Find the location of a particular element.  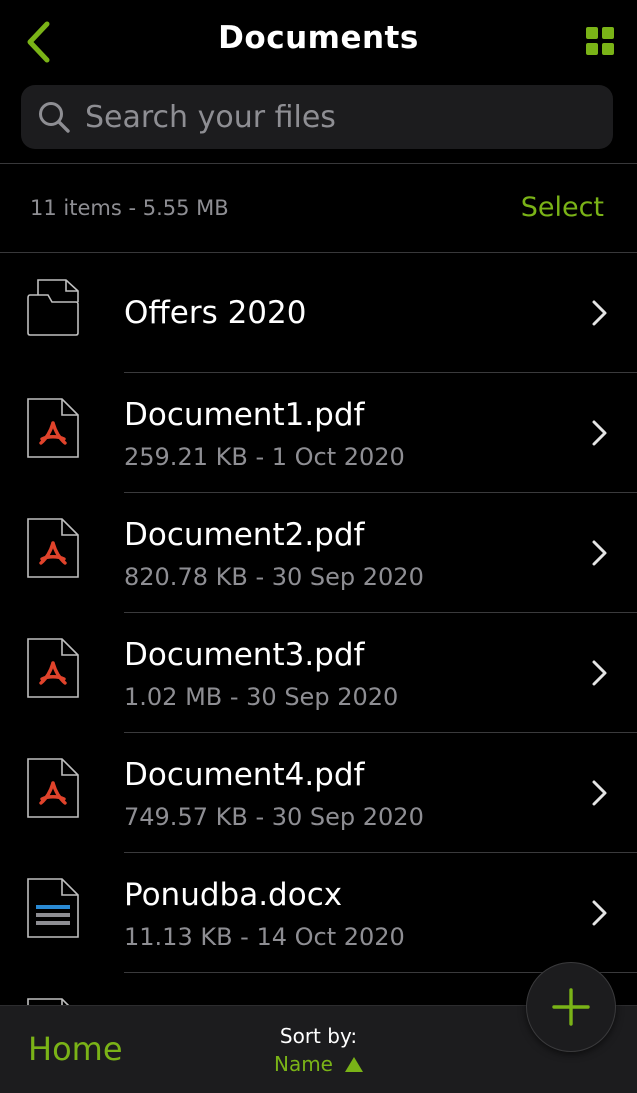

grid-view-icon is located at coordinates (600, 41).